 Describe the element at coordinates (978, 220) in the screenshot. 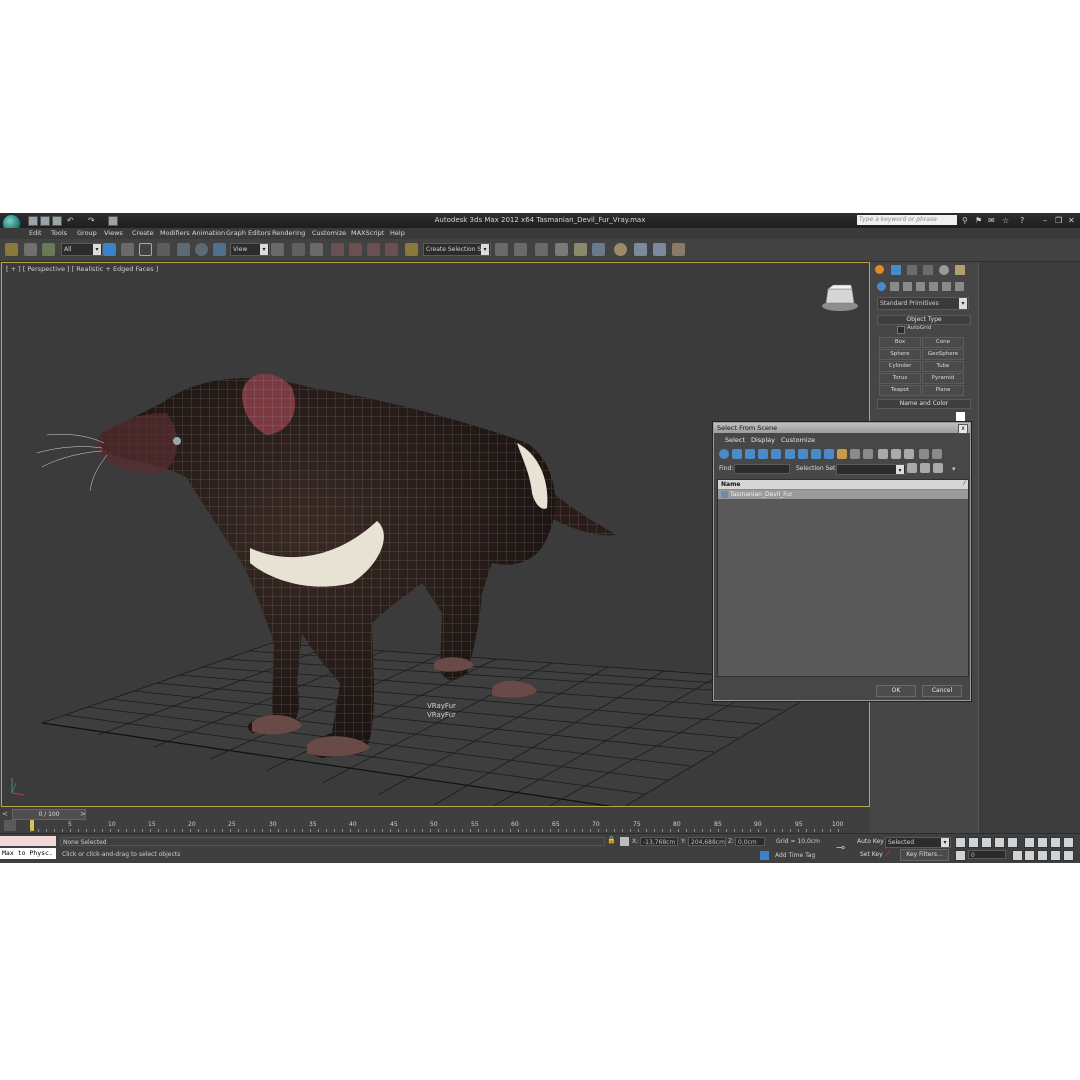

I see `subscription-icon: ⚑` at that location.